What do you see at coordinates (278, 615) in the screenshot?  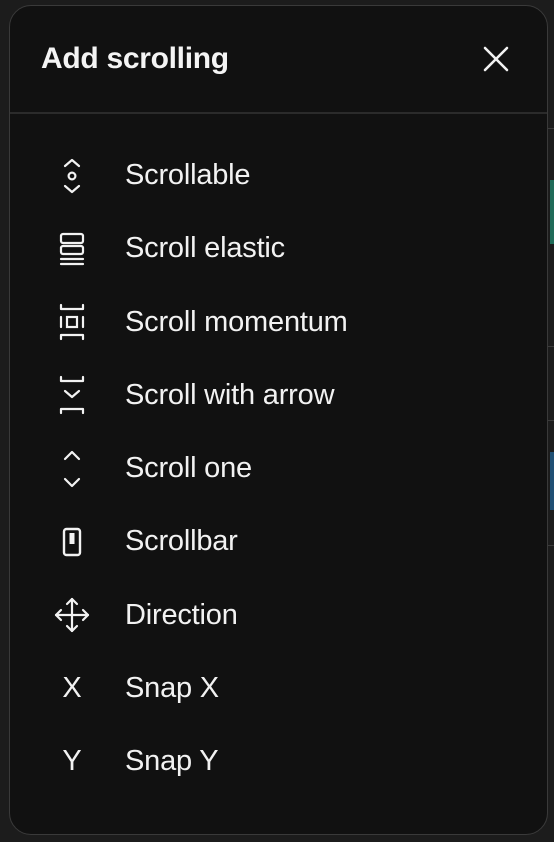 I see `menu-item-direction: Direction` at bounding box center [278, 615].